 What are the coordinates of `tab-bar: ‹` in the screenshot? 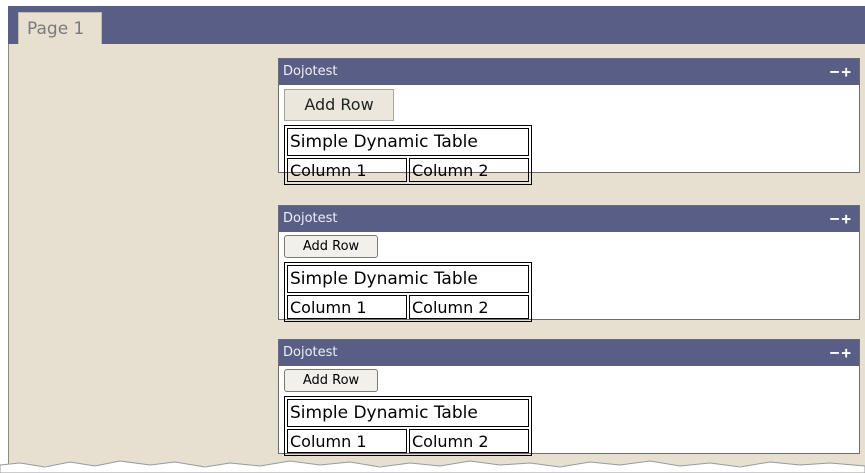 It's located at (436, 25).